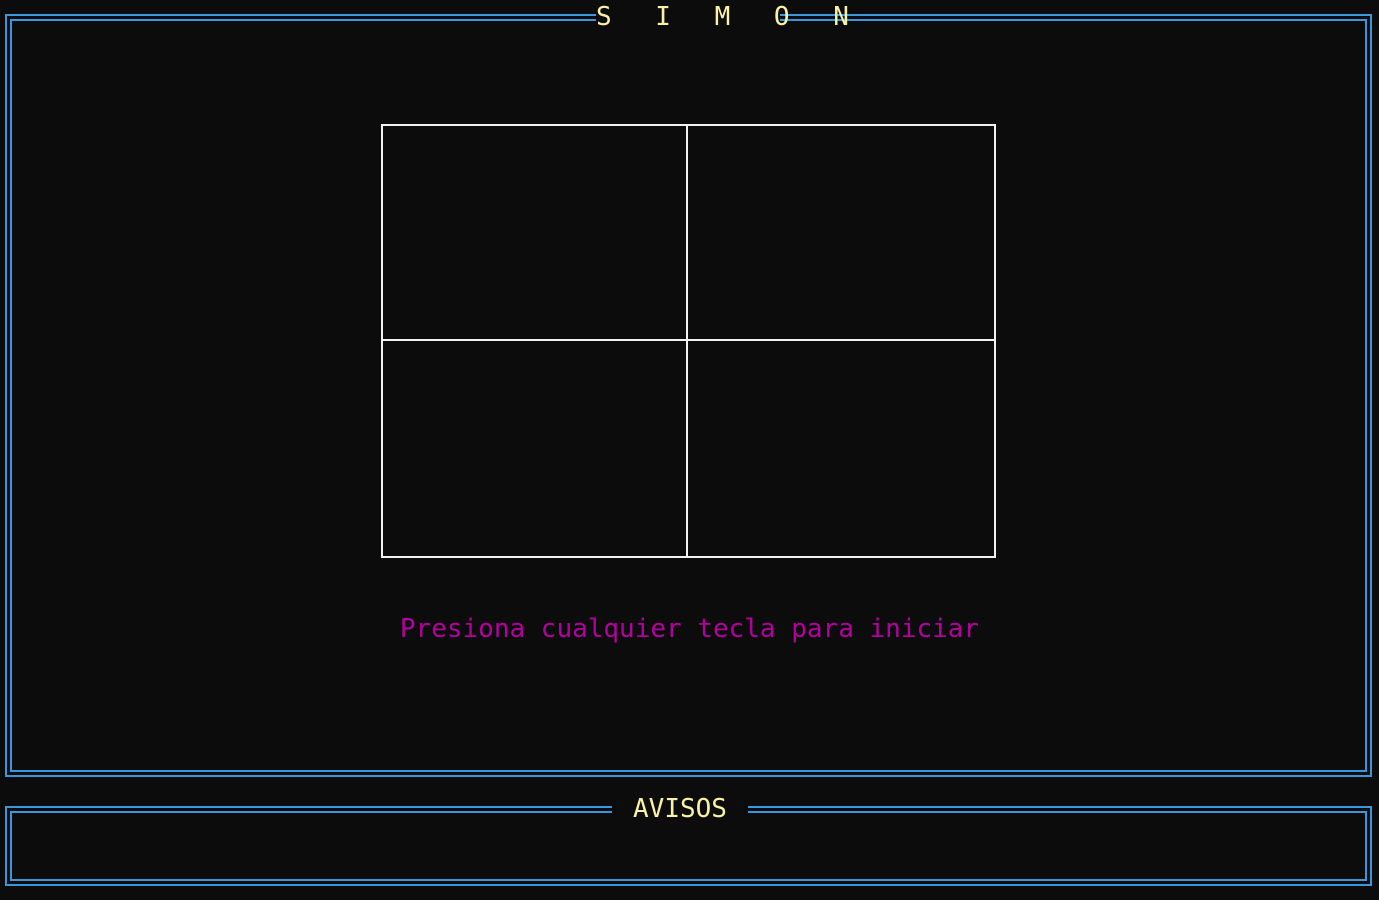  What do you see at coordinates (680, 809) in the screenshot?
I see `notices-title: AVISOS` at bounding box center [680, 809].